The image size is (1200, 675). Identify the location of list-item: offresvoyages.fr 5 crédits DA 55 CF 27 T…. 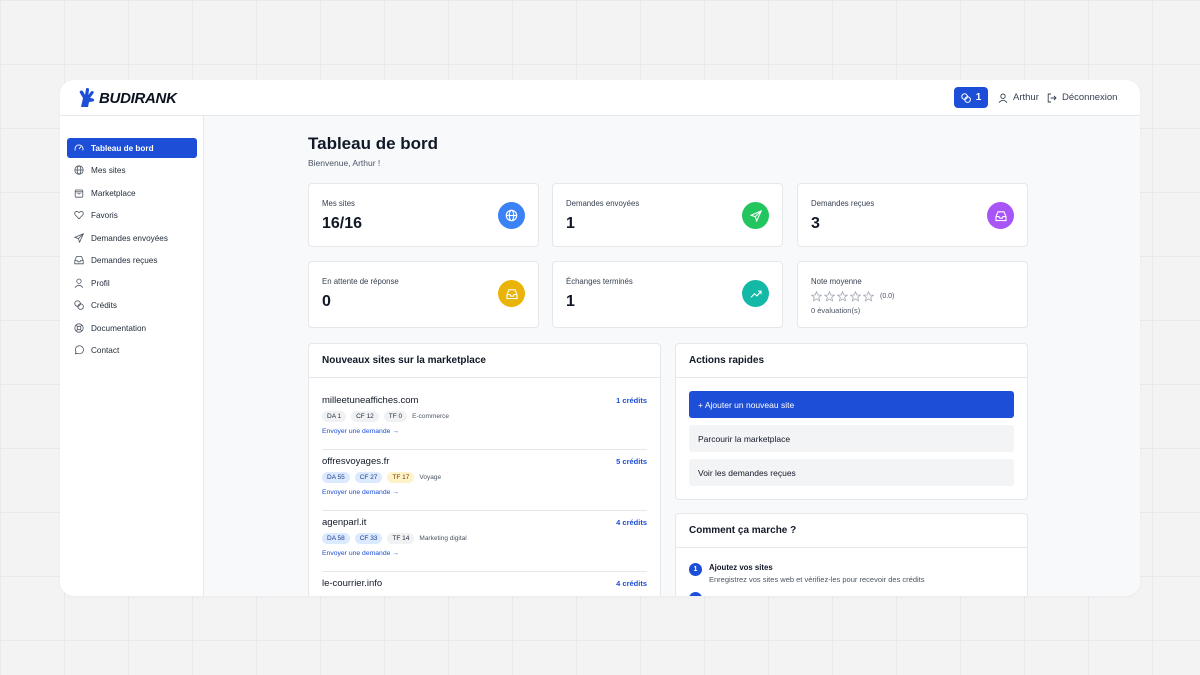
(484, 480).